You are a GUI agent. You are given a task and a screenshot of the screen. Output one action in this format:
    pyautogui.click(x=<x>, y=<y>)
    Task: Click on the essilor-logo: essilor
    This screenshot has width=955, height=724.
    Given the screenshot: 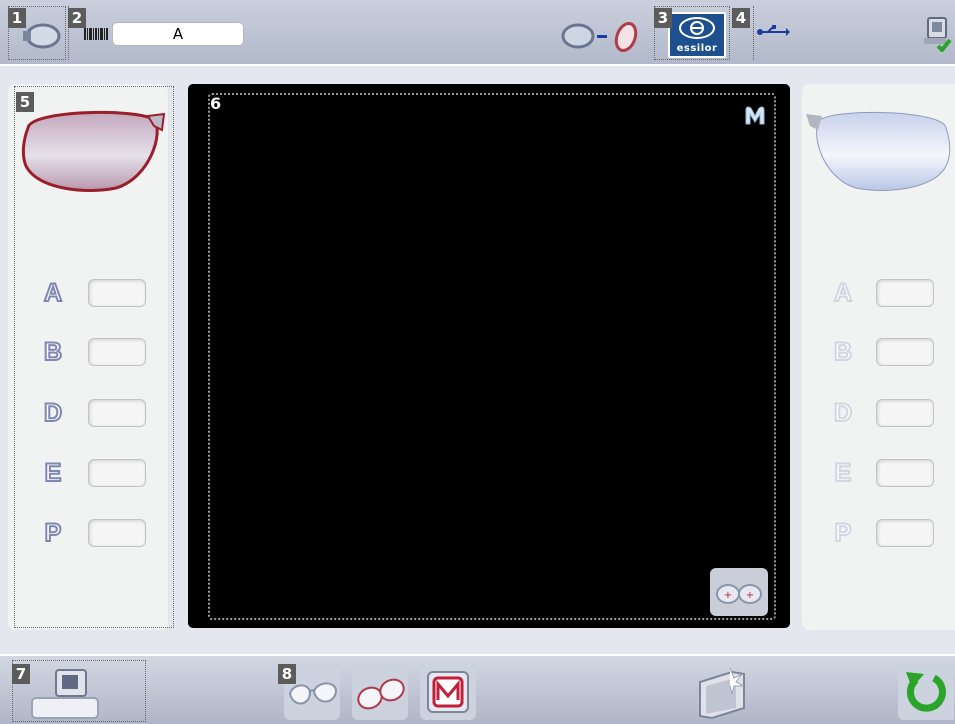 What is the action you would take?
    pyautogui.click(x=697, y=35)
    